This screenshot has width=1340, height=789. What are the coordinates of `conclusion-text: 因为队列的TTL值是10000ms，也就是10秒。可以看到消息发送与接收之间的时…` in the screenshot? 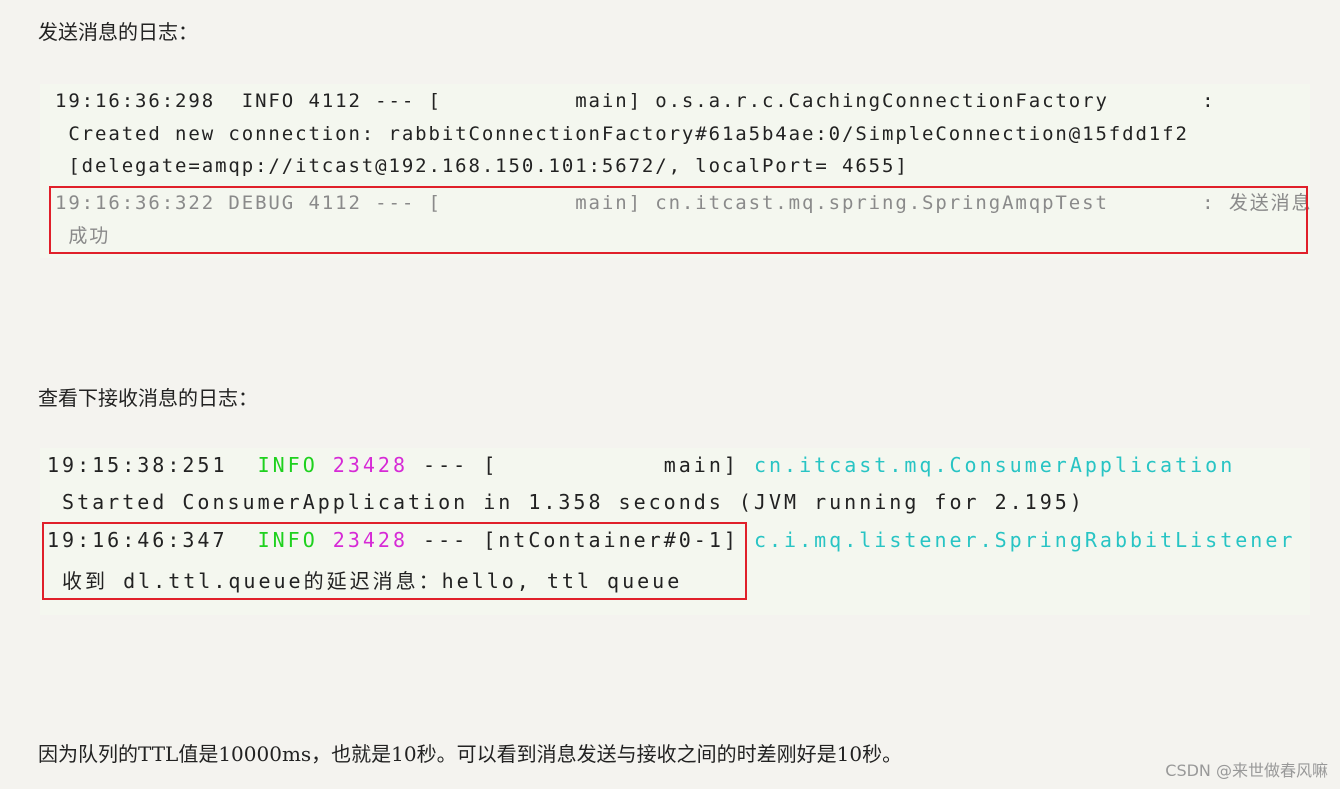 It's located at (470, 754).